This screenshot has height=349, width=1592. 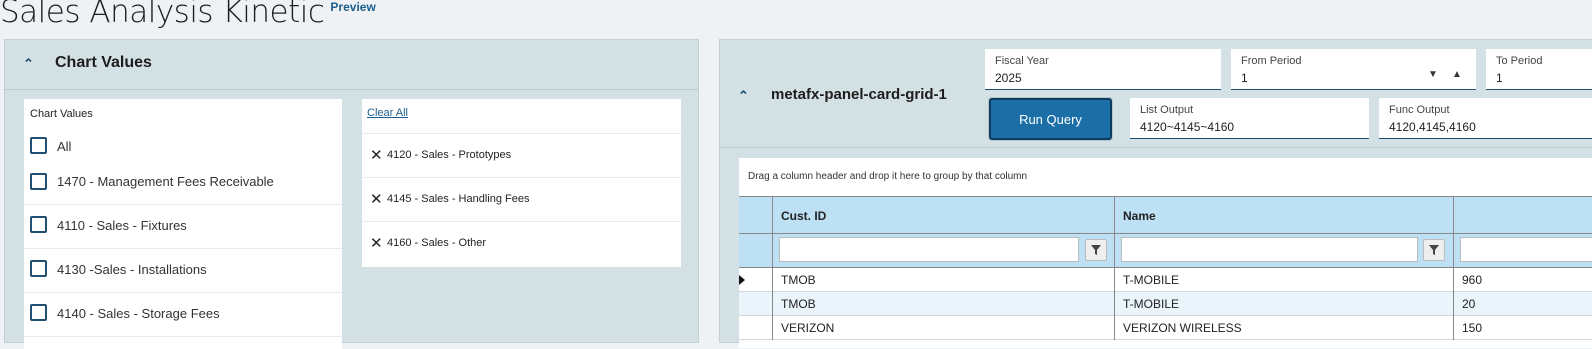 What do you see at coordinates (1419, 110) in the screenshot?
I see `field-label: Func Output` at bounding box center [1419, 110].